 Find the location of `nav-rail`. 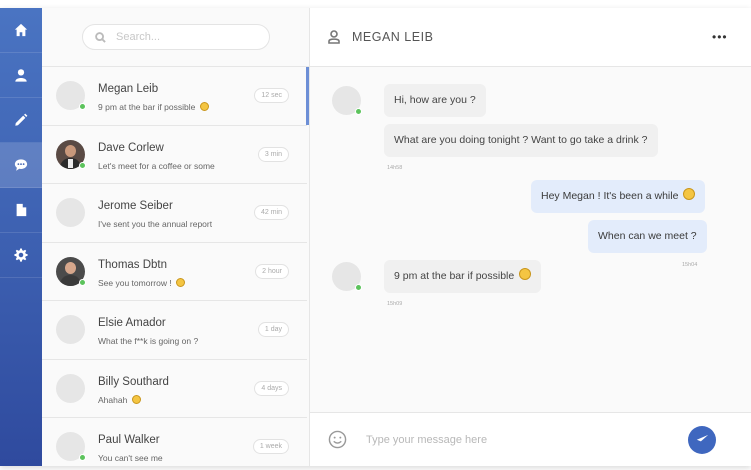

nav-rail is located at coordinates (21, 237).